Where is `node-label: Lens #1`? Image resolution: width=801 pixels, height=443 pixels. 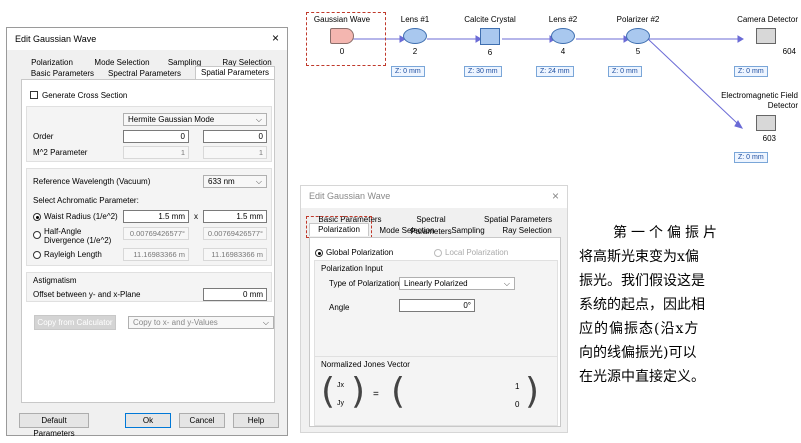 node-label: Lens #1 is located at coordinates (415, 19).